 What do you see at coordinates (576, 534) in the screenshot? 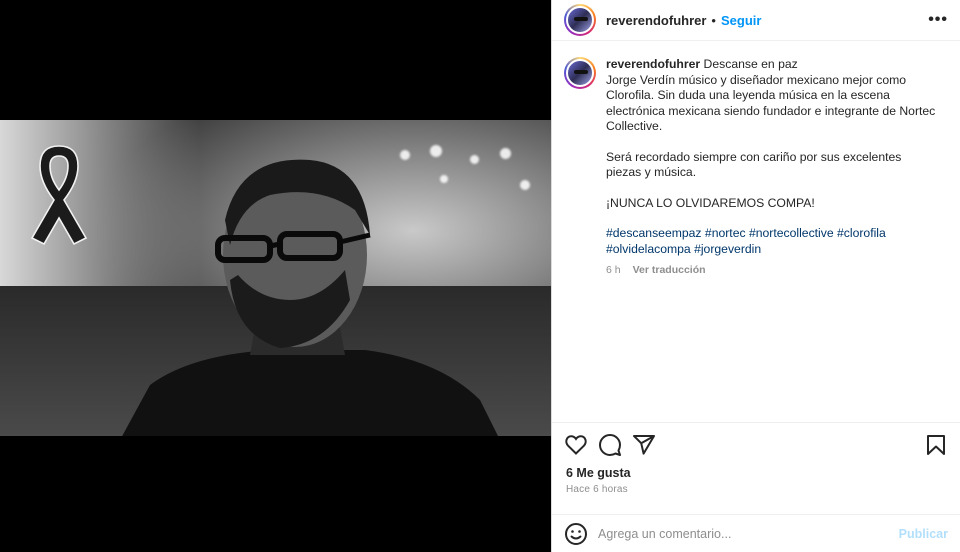
I see `emoji-icon` at bounding box center [576, 534].